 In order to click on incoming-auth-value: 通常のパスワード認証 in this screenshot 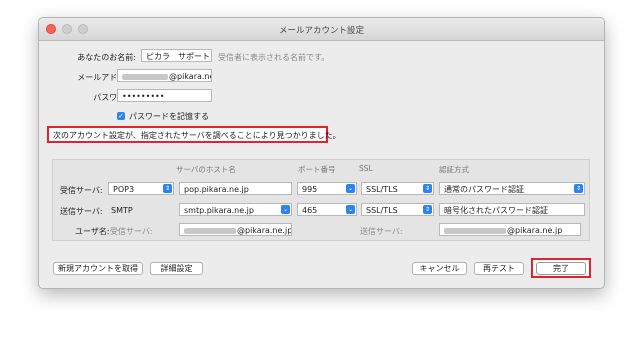, I will do `click(484, 189)`.